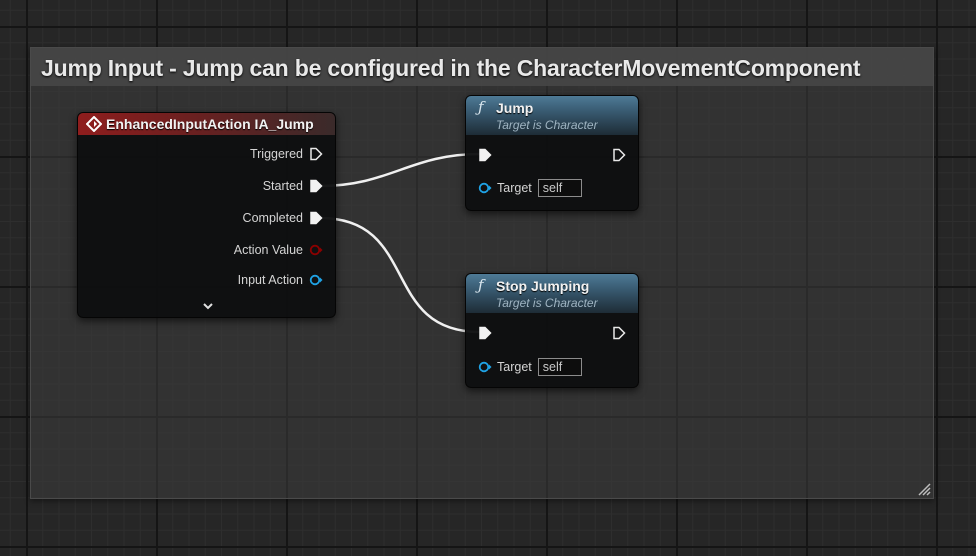 This screenshot has width=976, height=556. I want to click on pin-row-action-value: Action Value, so click(278, 250).